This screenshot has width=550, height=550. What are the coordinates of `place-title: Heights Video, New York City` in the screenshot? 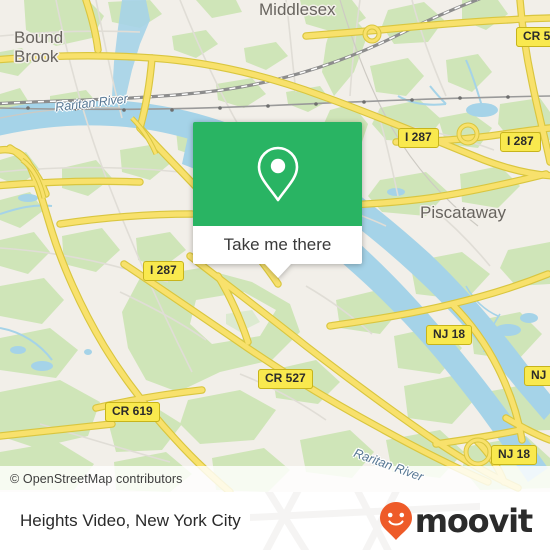 It's located at (130, 520).